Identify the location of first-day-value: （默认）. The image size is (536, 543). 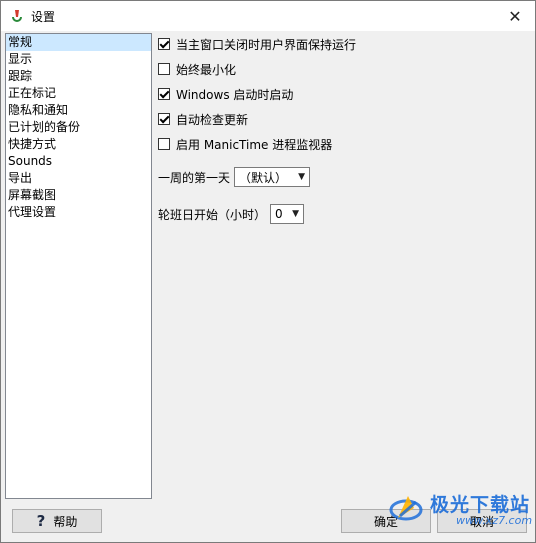
(263, 177).